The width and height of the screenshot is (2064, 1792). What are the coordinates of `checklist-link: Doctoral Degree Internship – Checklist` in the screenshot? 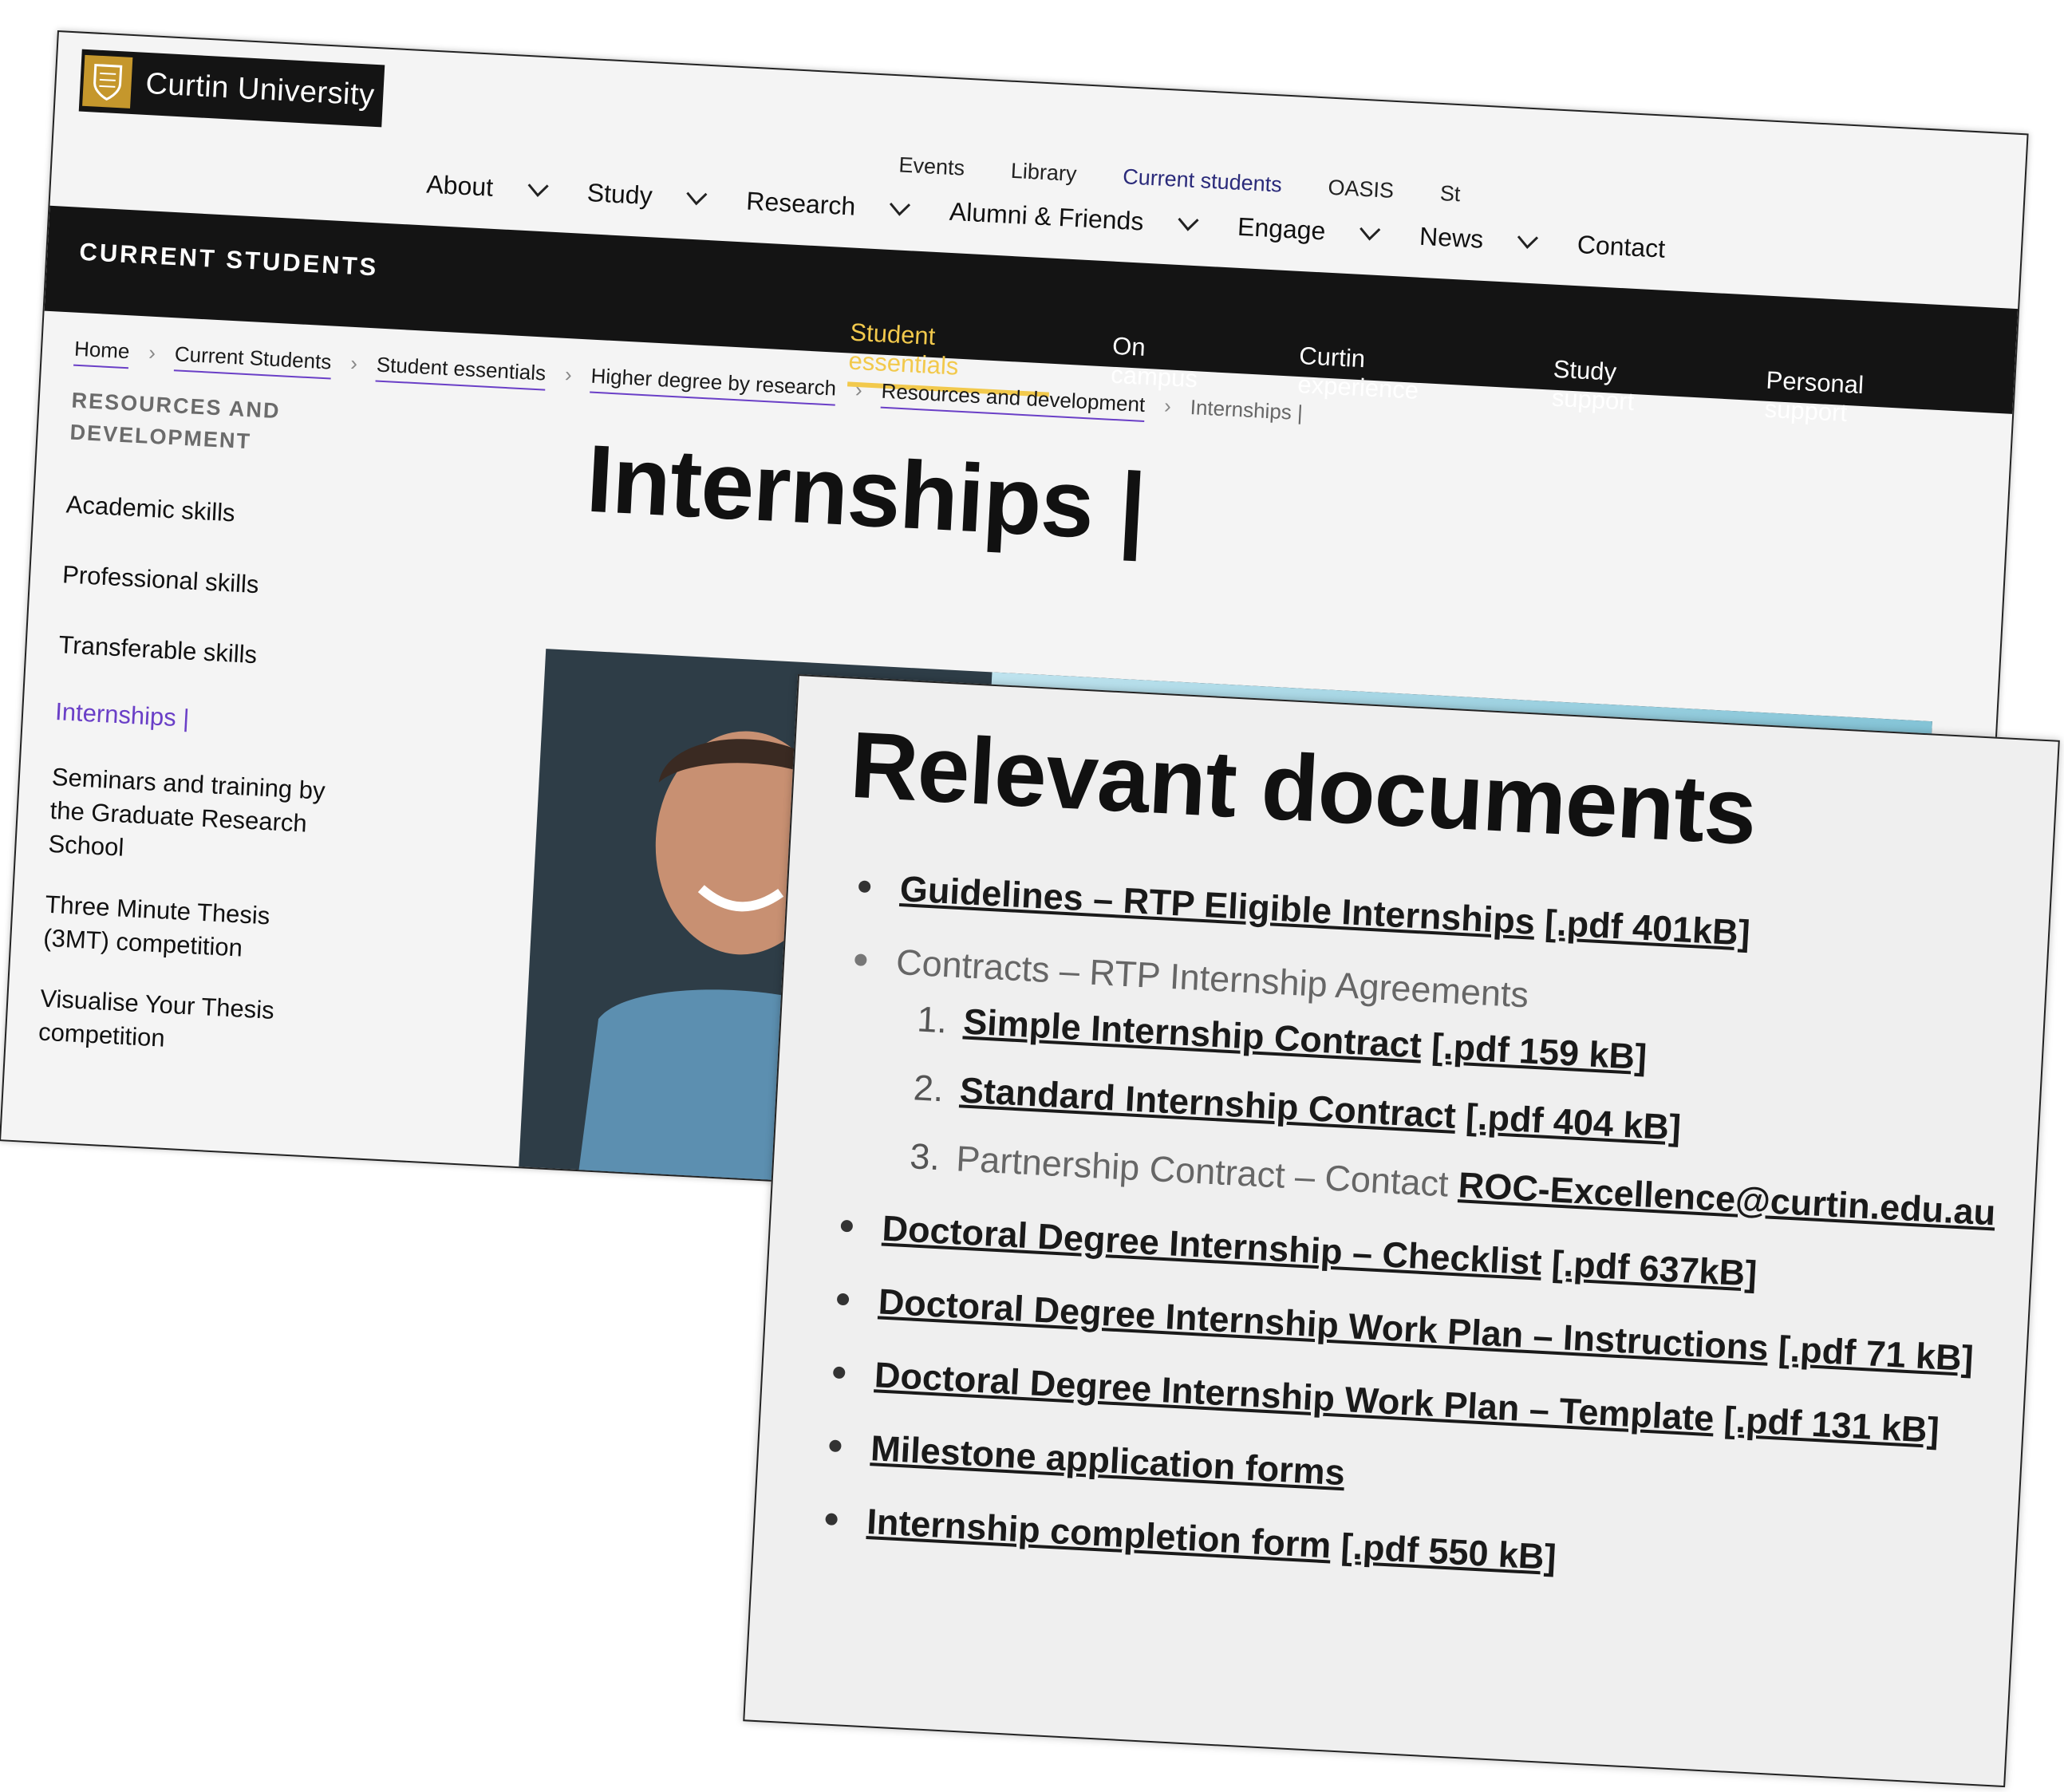 It's located at (1211, 1245).